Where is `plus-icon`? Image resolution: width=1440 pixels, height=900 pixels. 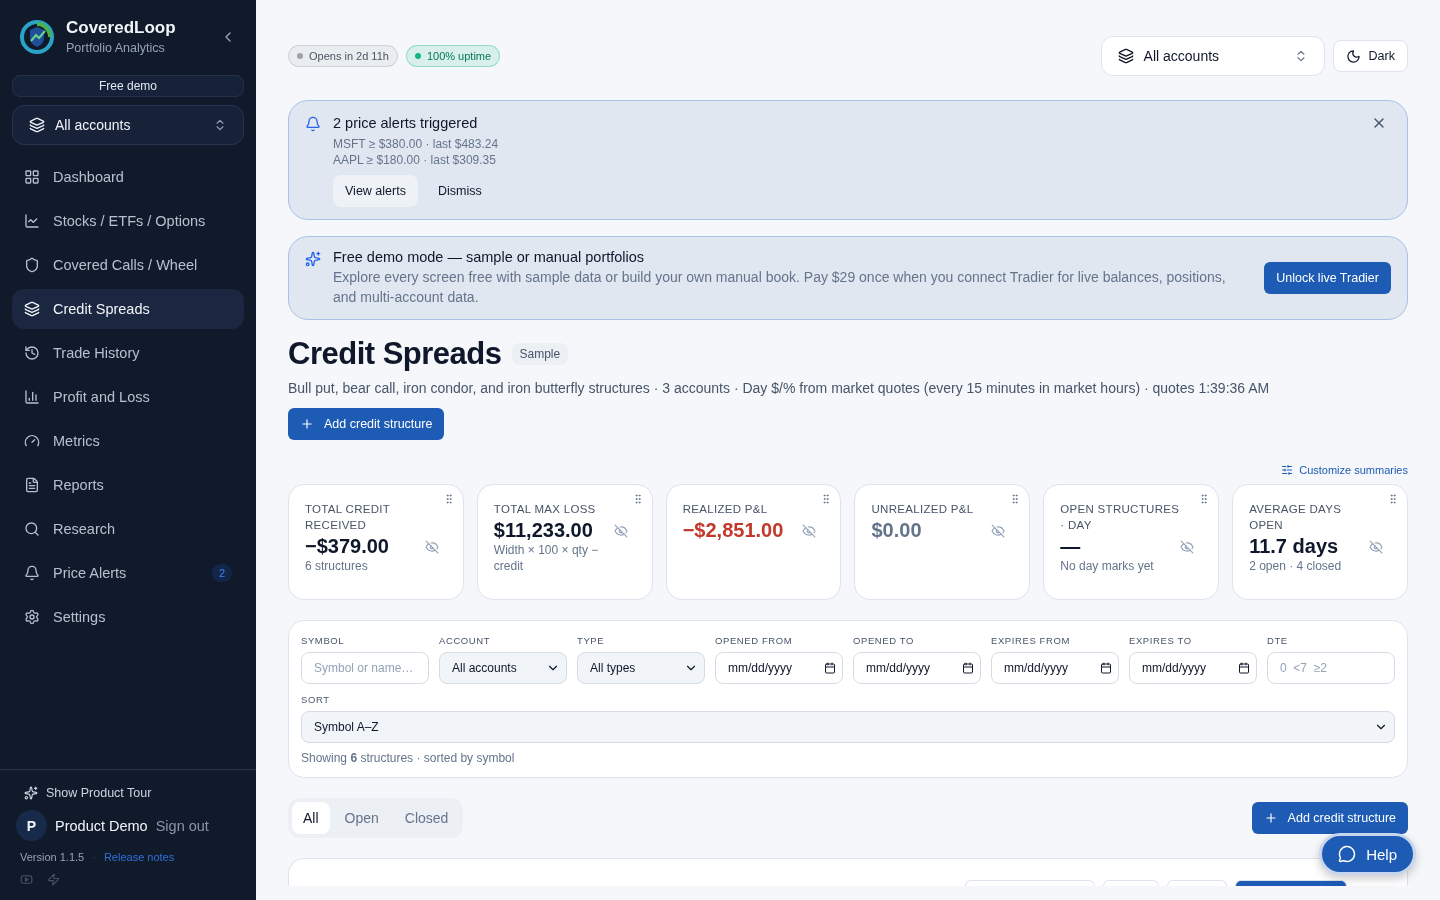
plus-icon is located at coordinates (307, 424).